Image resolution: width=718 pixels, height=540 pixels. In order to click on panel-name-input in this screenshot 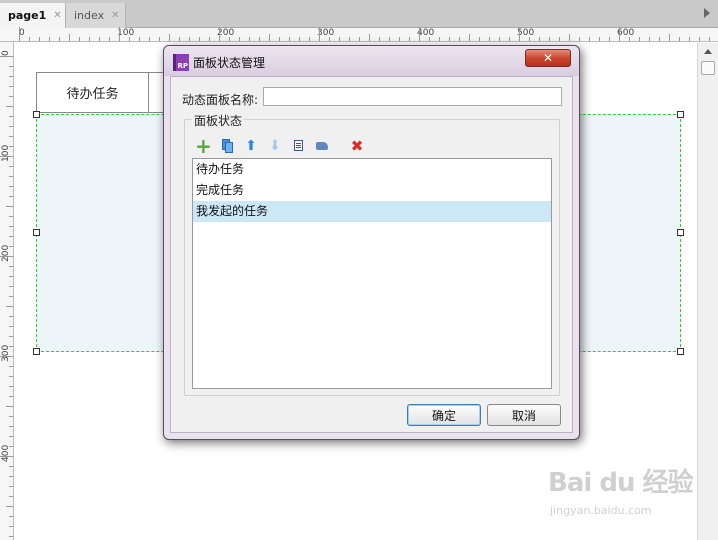, I will do `click(412, 96)`.